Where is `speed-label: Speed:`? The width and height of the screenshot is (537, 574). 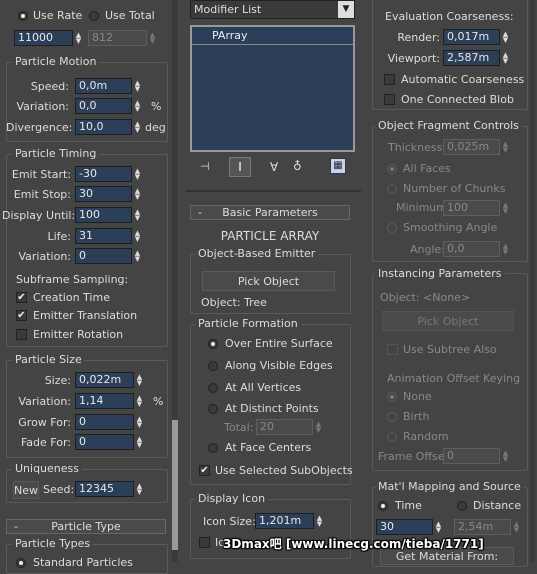
speed-label: Speed: is located at coordinates (49, 86).